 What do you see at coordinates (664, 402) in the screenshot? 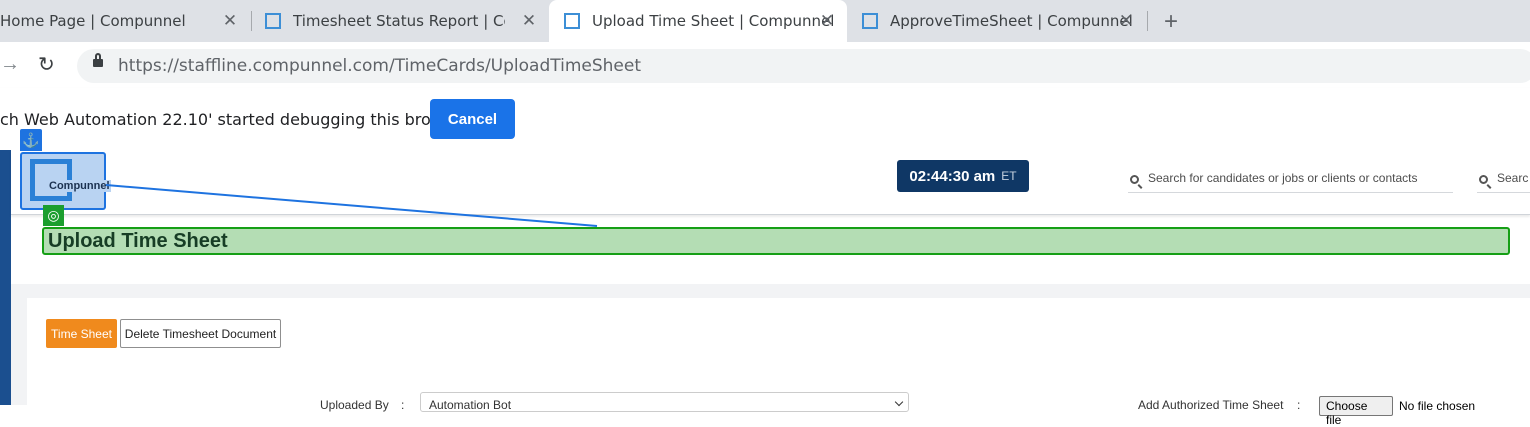
I see `uploaded-by-select: Automation Bot` at bounding box center [664, 402].